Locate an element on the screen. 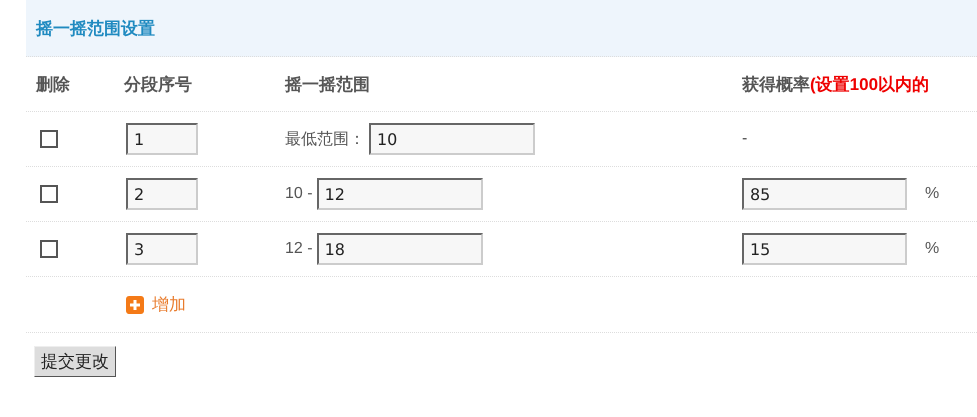 This screenshot has width=977, height=417. column-header: 删除 is located at coordinates (53, 85).